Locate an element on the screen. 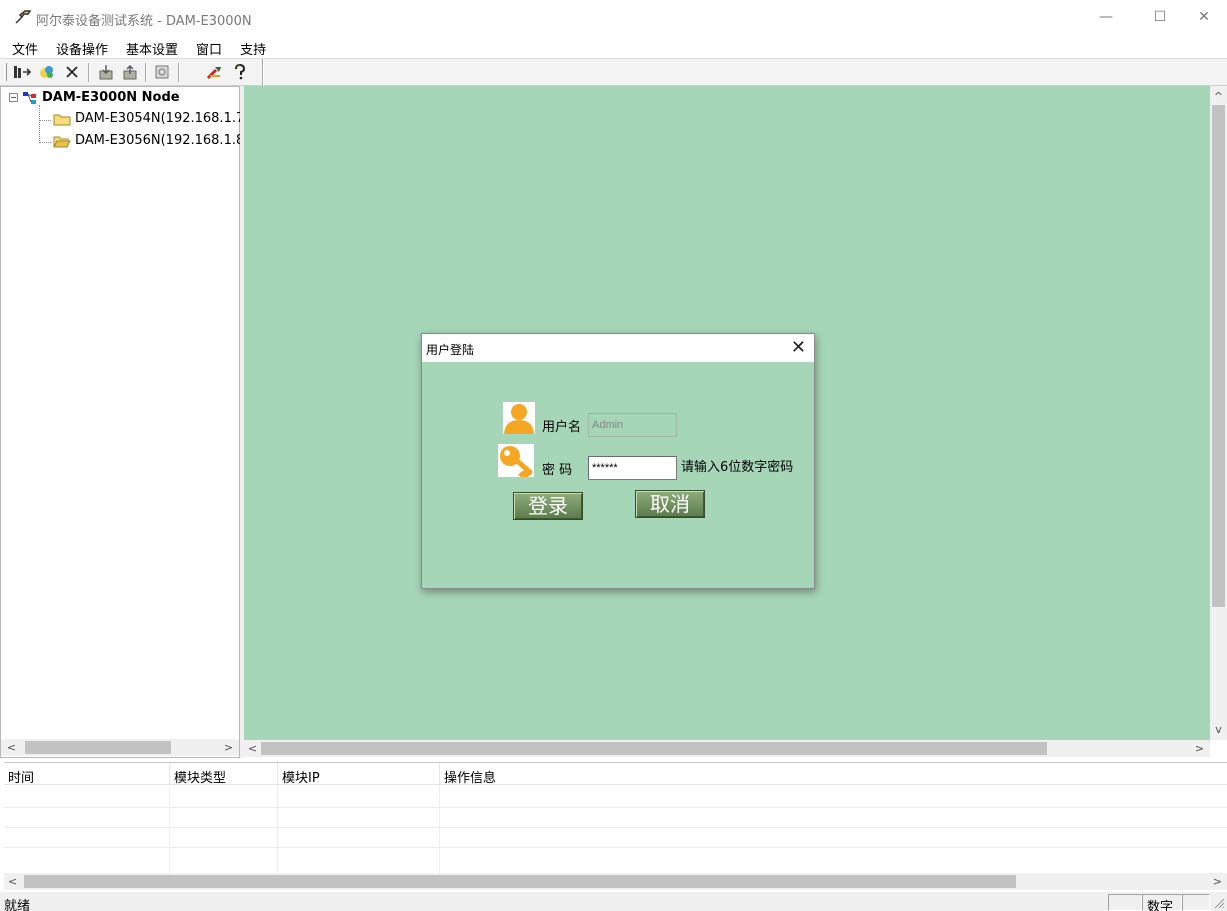 The image size is (1227, 911). export-icon is located at coordinates (130, 72).